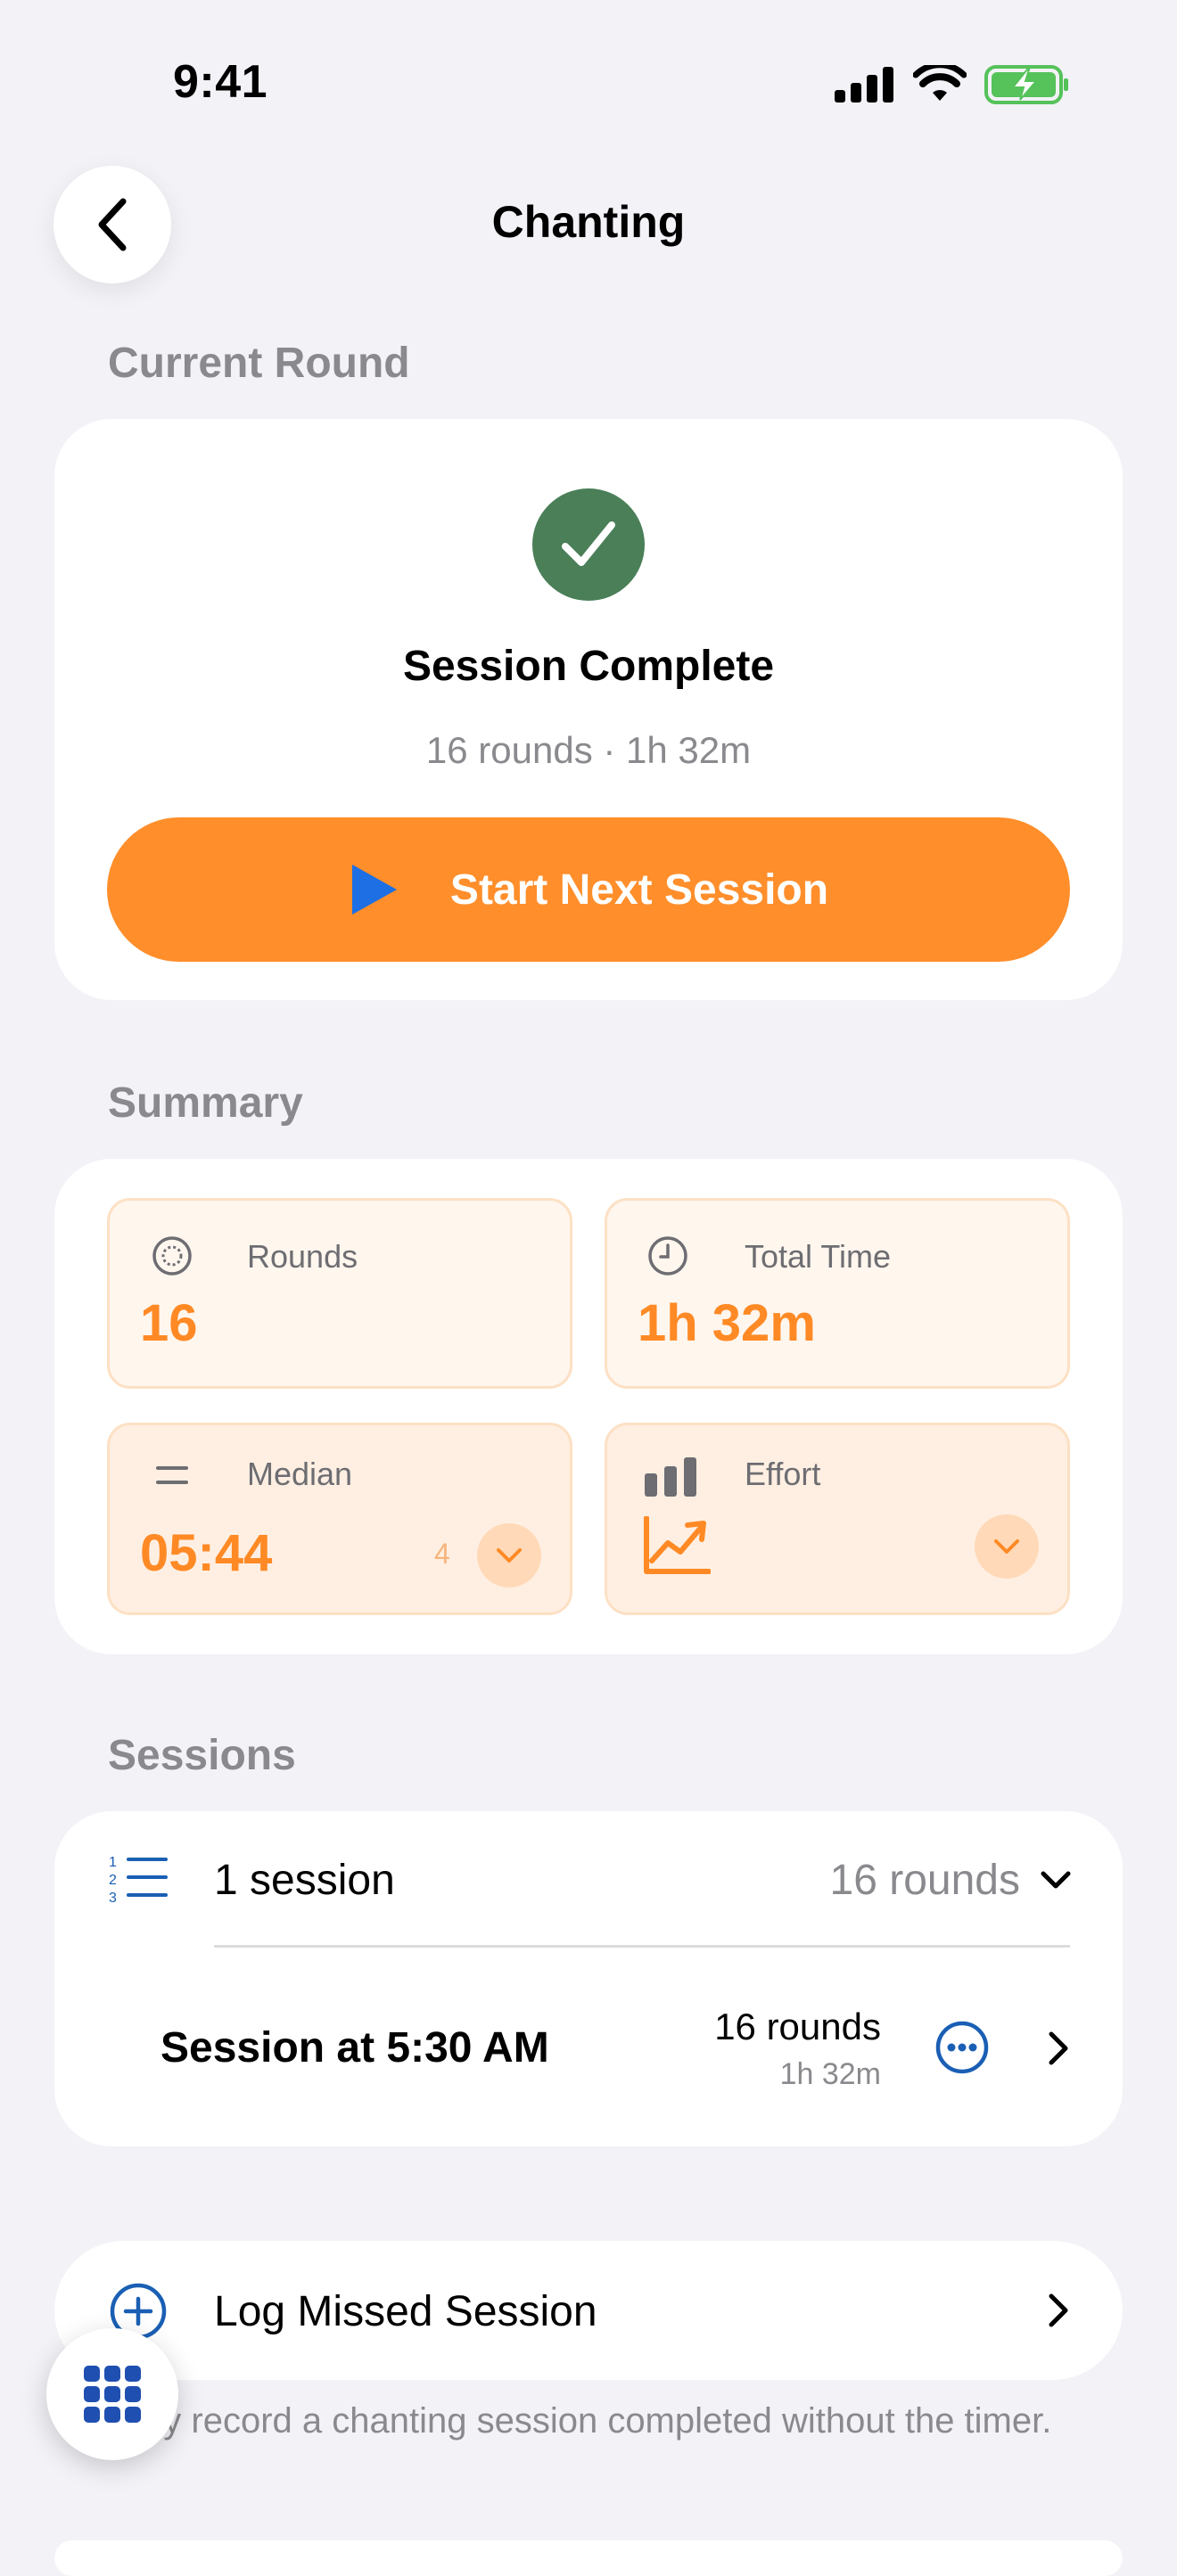 The width and height of the screenshot is (1177, 2576). Describe the element at coordinates (202, 1755) in the screenshot. I see `sessions-header: Sessions` at that location.